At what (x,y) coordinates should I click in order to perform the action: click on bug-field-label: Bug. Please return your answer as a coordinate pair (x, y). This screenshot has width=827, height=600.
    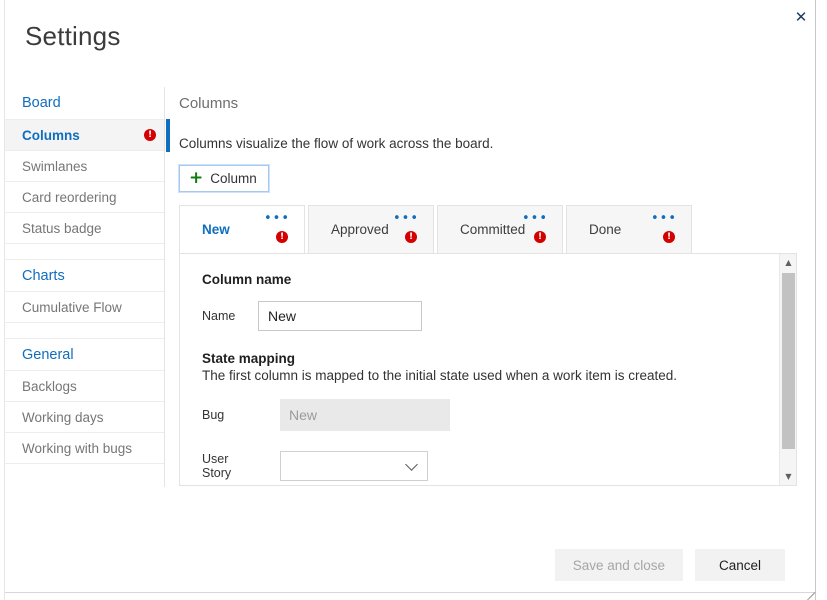
    Looking at the image, I should click on (213, 415).